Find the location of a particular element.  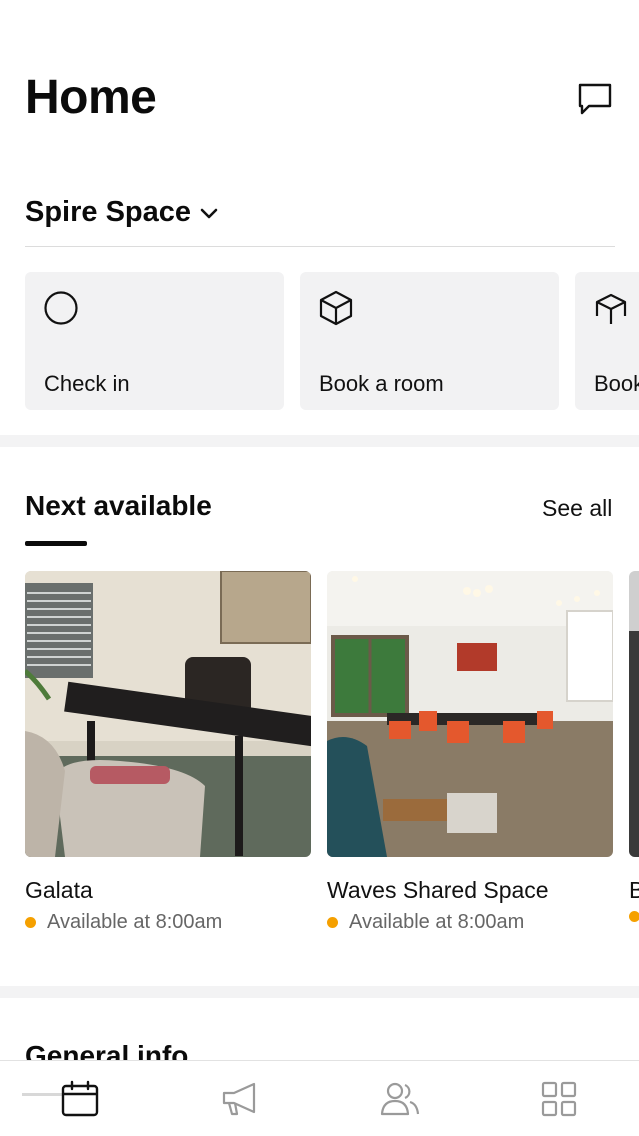

header-divider is located at coordinates (320, 246).